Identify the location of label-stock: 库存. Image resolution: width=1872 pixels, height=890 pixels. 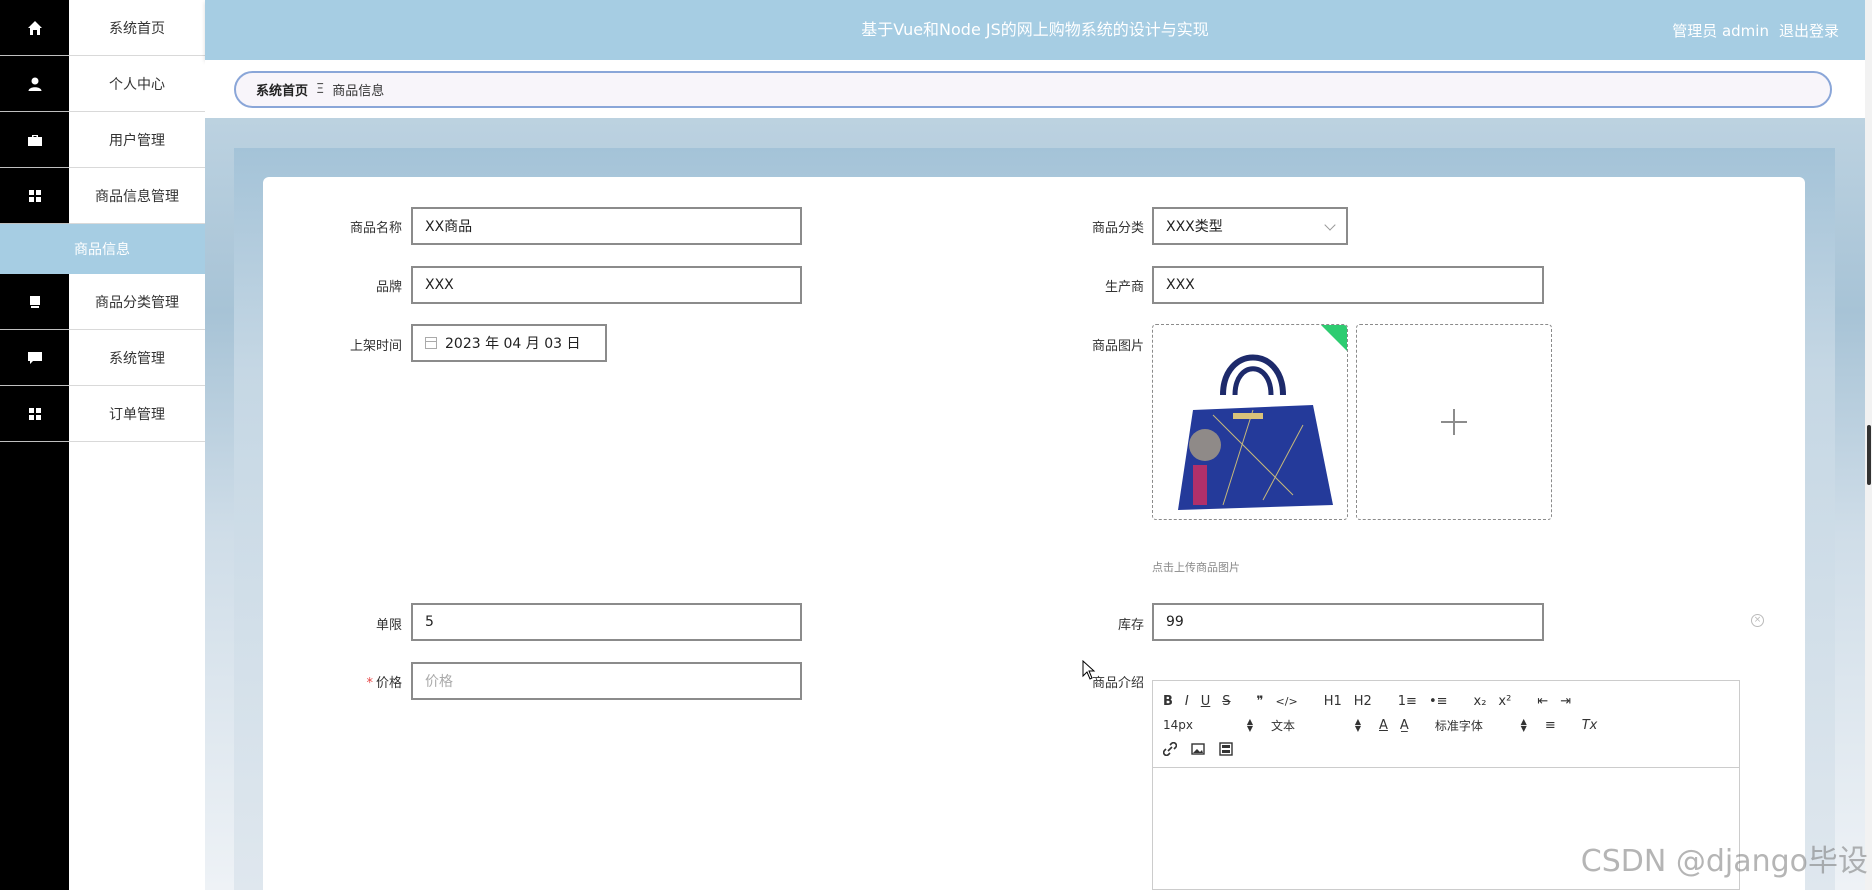
(1130, 625).